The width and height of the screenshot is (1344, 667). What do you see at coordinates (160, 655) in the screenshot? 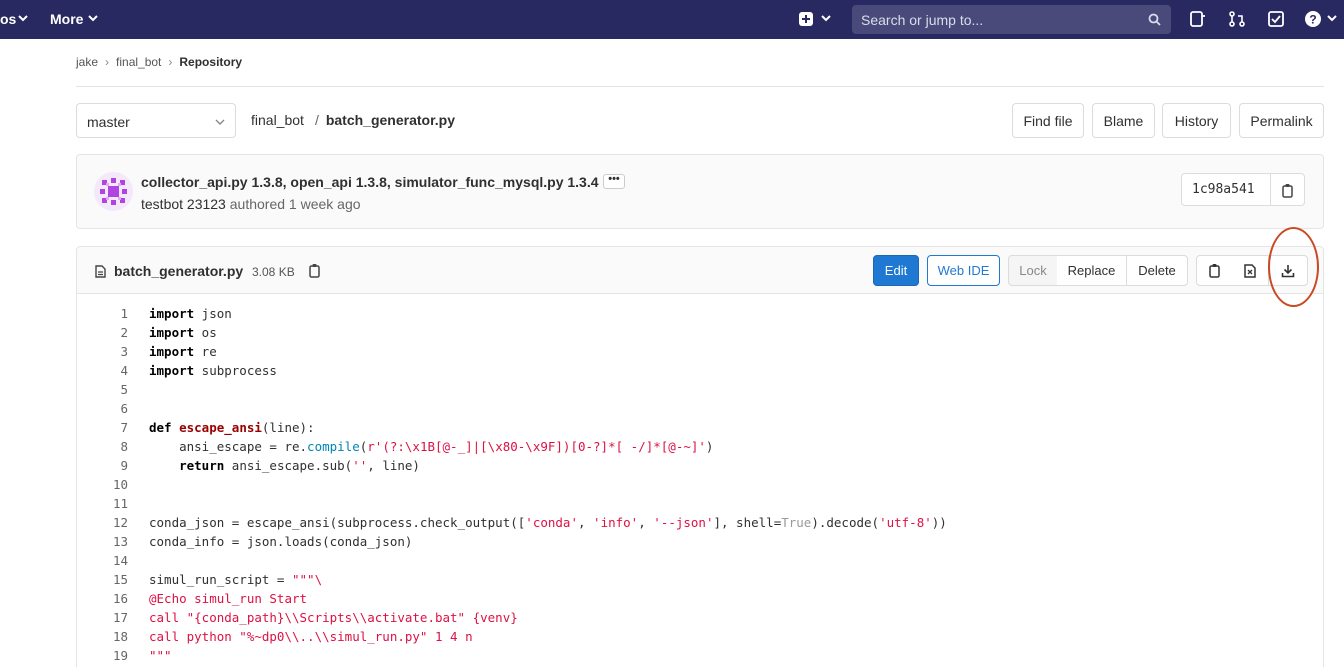
I see `code-line: """` at bounding box center [160, 655].